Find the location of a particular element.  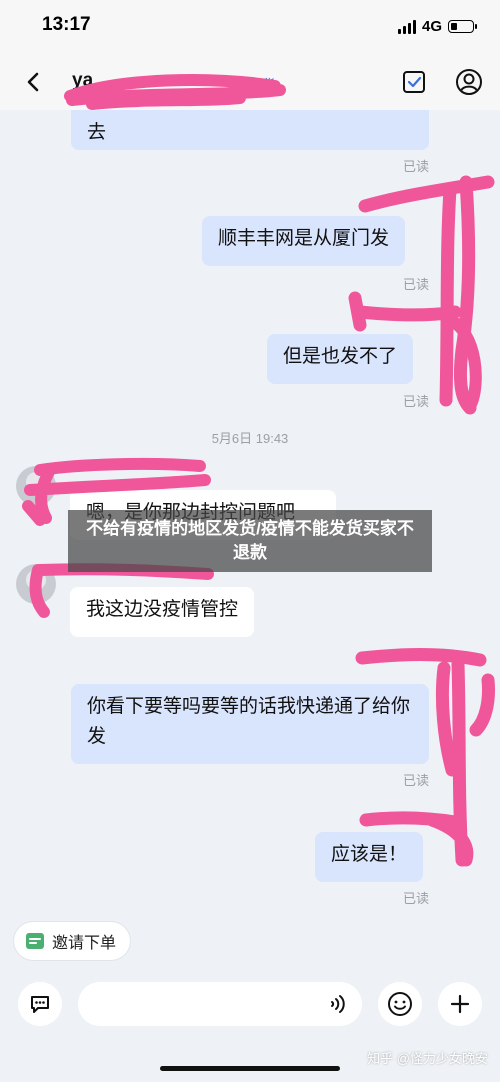

battery-fill is located at coordinates (454, 26).